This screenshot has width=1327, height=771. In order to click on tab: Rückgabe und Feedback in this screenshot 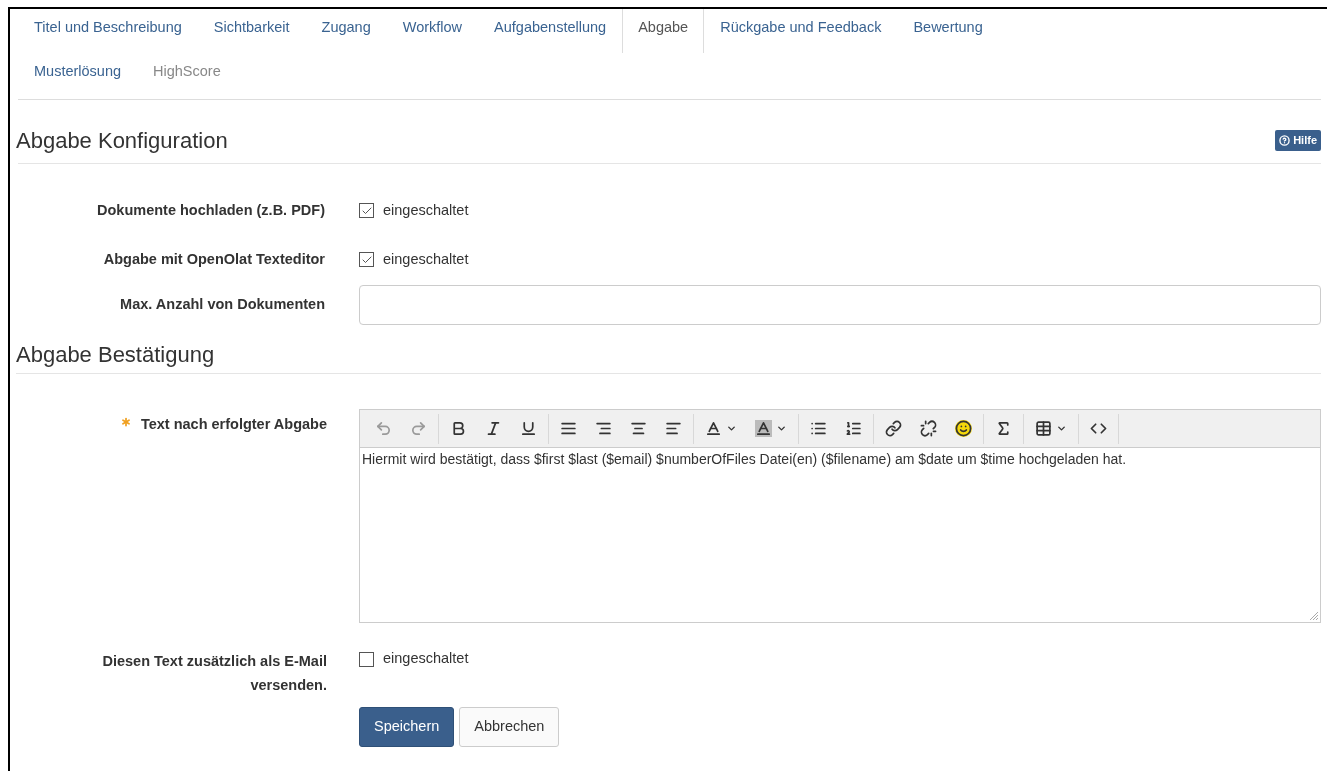, I will do `click(801, 31)`.